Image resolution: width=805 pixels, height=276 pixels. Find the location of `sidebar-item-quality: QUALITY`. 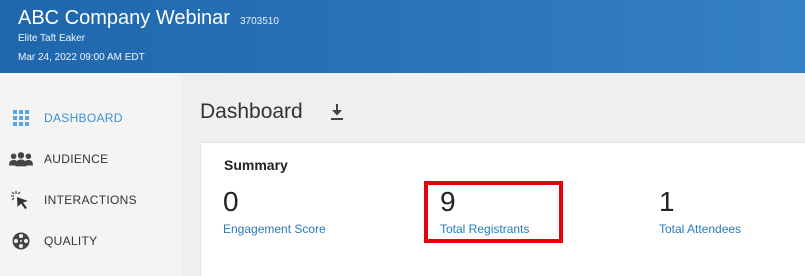

sidebar-item-quality: QUALITY is located at coordinates (90, 241).